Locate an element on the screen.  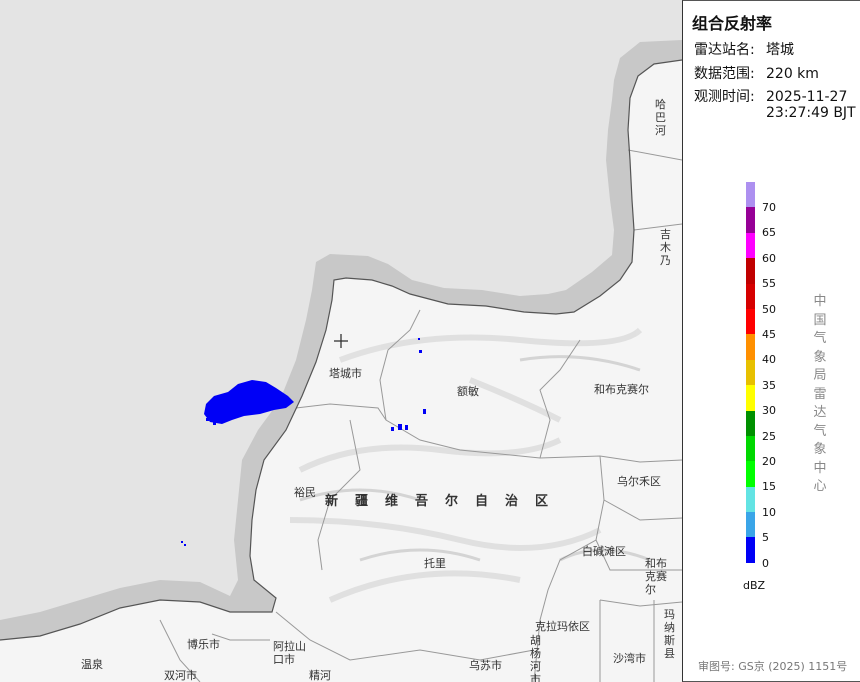
place-bole: 博乐市 is located at coordinates (203, 644).